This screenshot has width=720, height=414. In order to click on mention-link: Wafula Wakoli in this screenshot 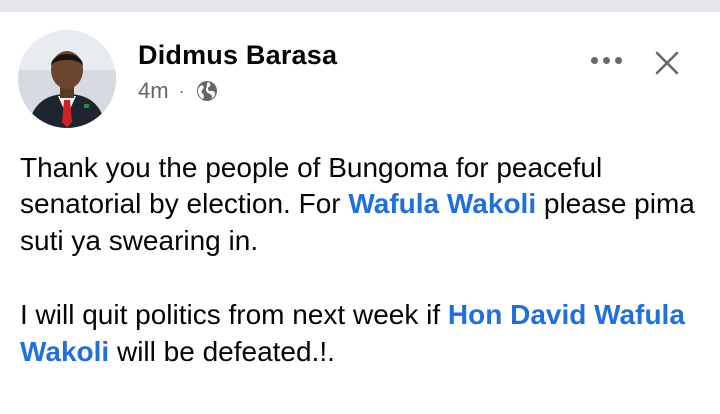, I will do `click(442, 203)`.